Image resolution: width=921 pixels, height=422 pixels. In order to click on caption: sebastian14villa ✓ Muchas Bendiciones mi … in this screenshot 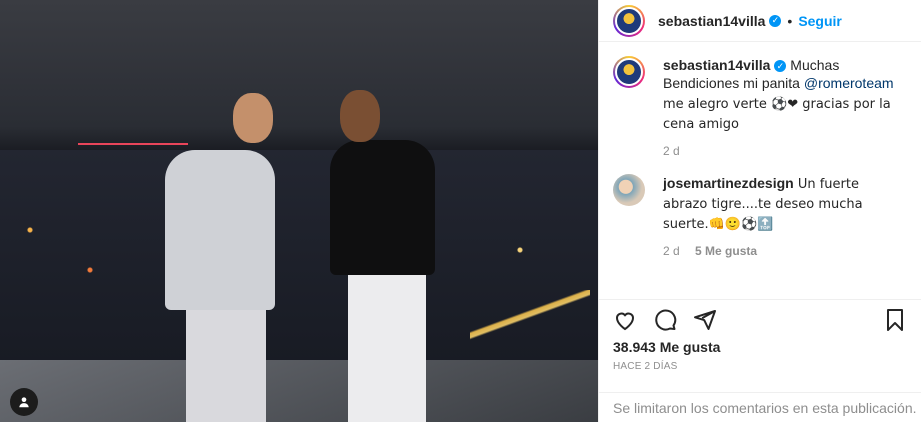, I will do `click(760, 107)`.